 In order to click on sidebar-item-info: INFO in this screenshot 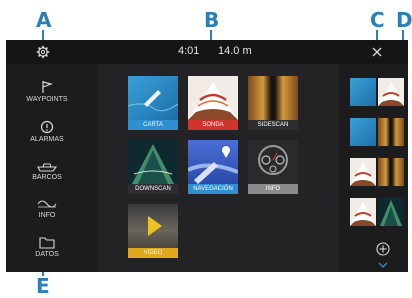, I will do `click(47, 208)`.